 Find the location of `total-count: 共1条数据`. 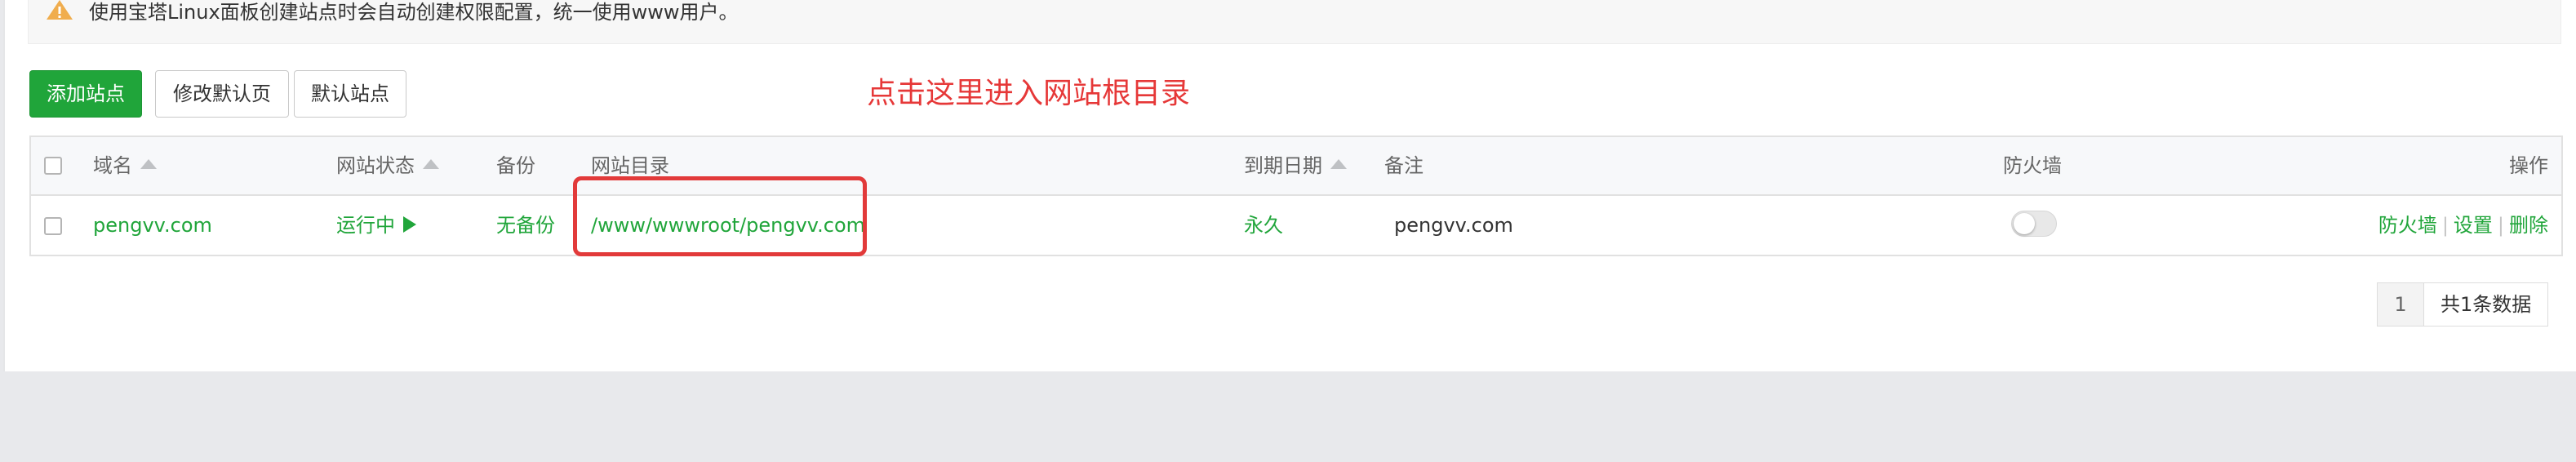

total-count: 共1条数据 is located at coordinates (2486, 304).